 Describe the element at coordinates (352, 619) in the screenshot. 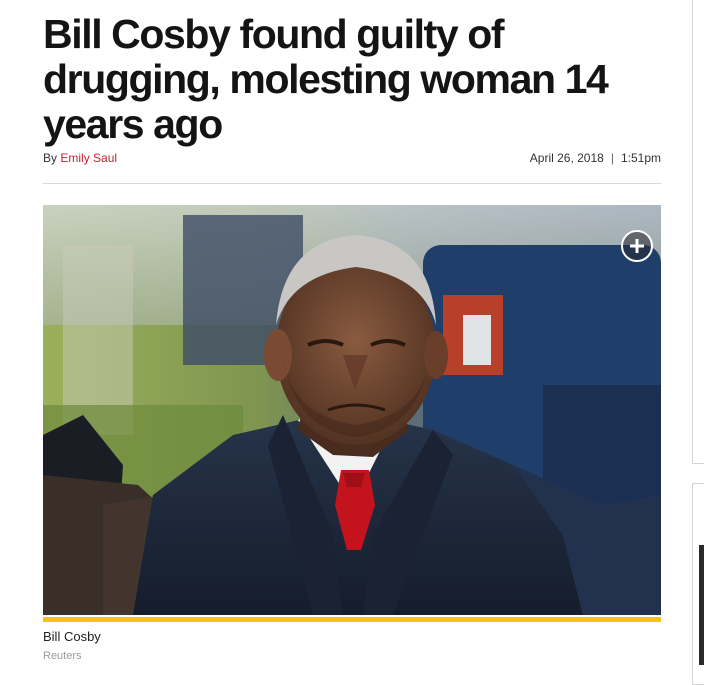

I see `caption-accent-bar` at that location.